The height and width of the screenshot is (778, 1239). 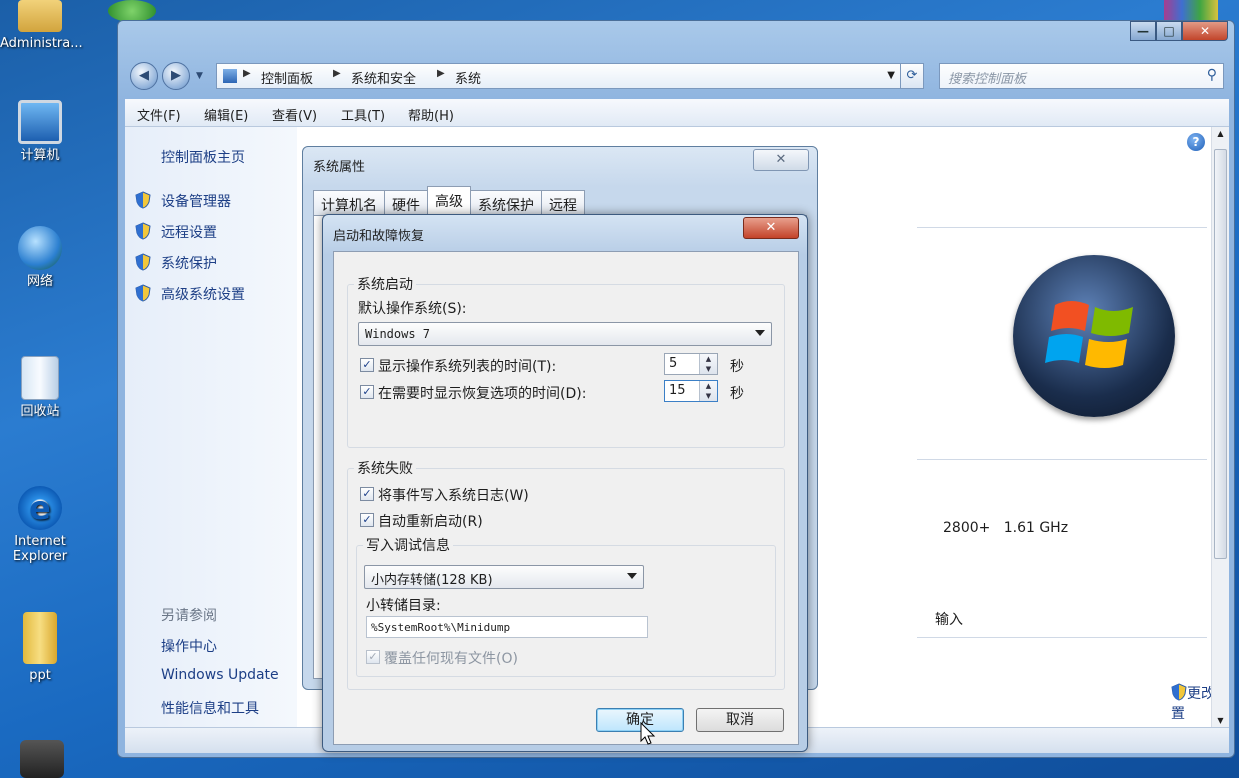 What do you see at coordinates (1220, 133) in the screenshot?
I see `scroll-up-icon: ▲` at bounding box center [1220, 133].